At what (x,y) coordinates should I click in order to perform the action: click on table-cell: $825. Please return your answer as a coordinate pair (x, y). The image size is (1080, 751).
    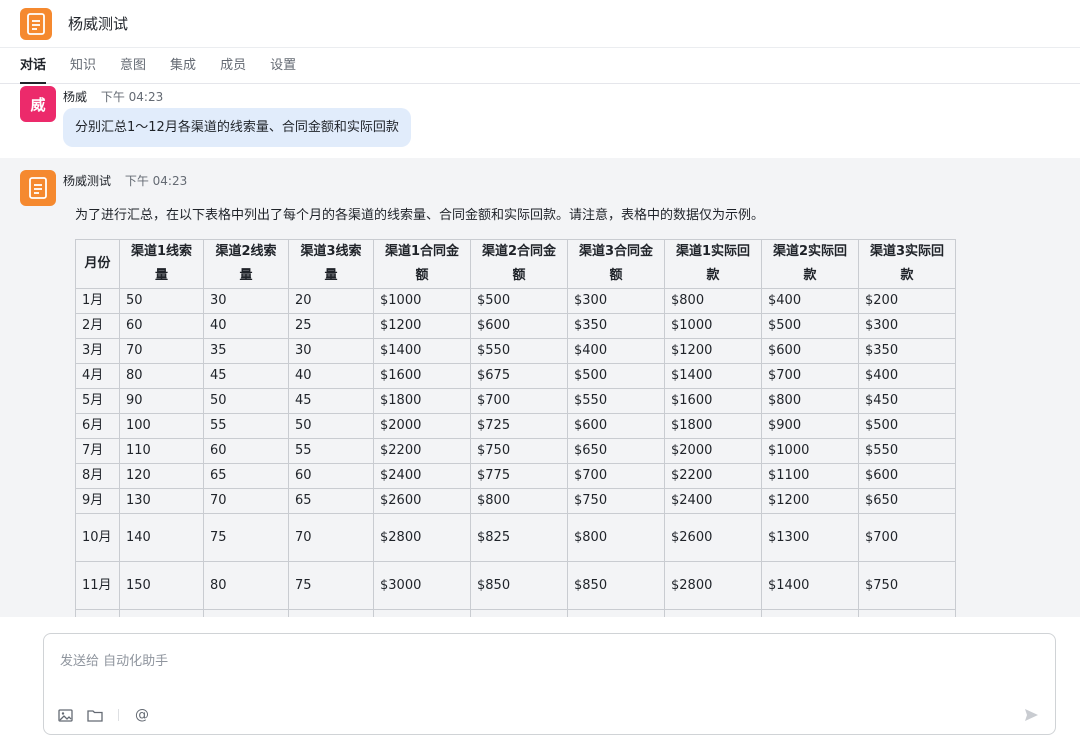
    Looking at the image, I should click on (519, 537).